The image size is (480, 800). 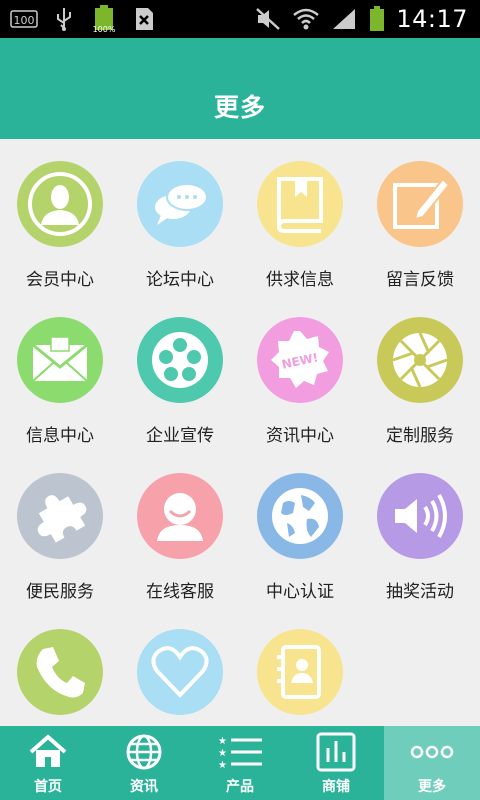 I want to click on heart-icon, so click(x=180, y=672).